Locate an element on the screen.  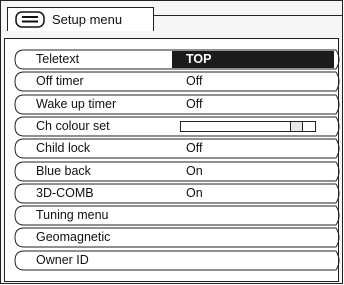
slider-knob is located at coordinates (296, 126).